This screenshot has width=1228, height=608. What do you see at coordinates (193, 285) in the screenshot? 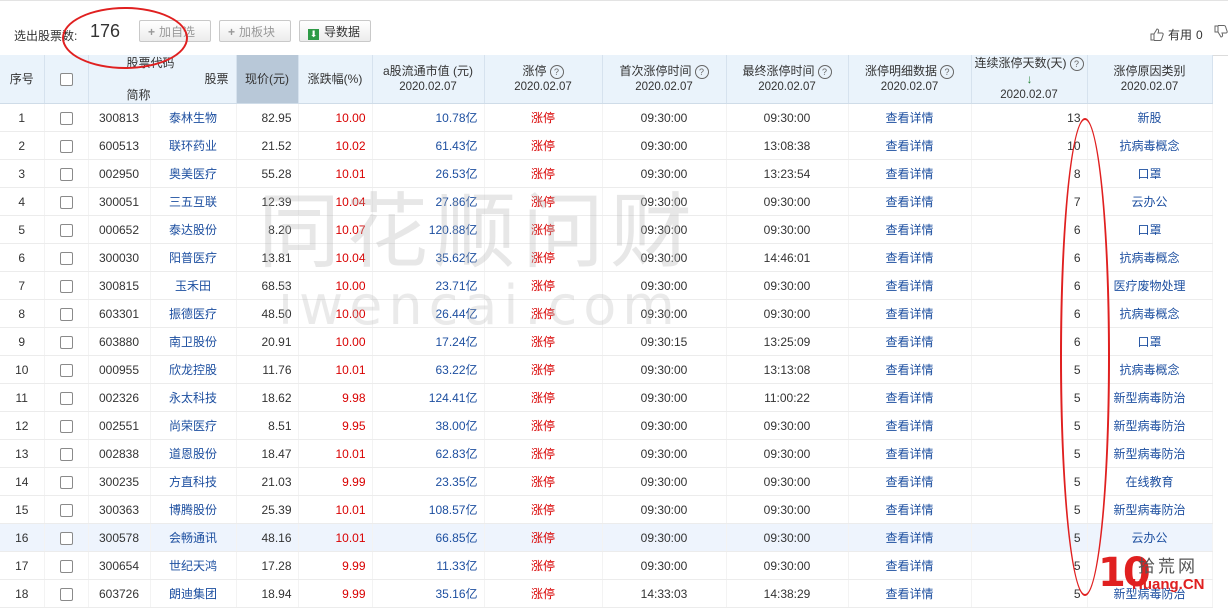
I see `cell-name: 玉禾田` at bounding box center [193, 285].